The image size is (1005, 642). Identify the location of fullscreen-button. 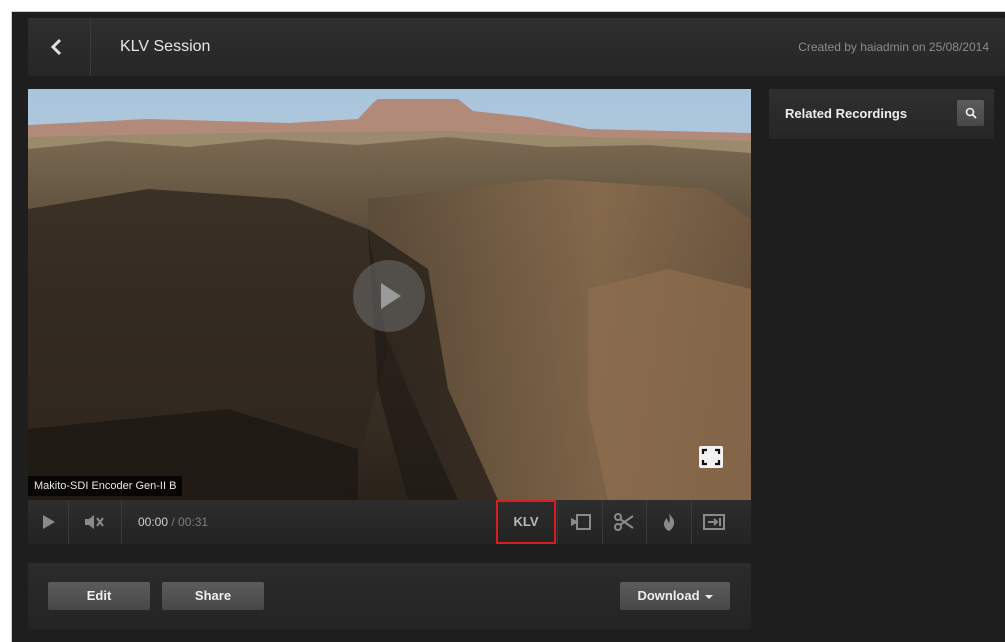
(711, 457).